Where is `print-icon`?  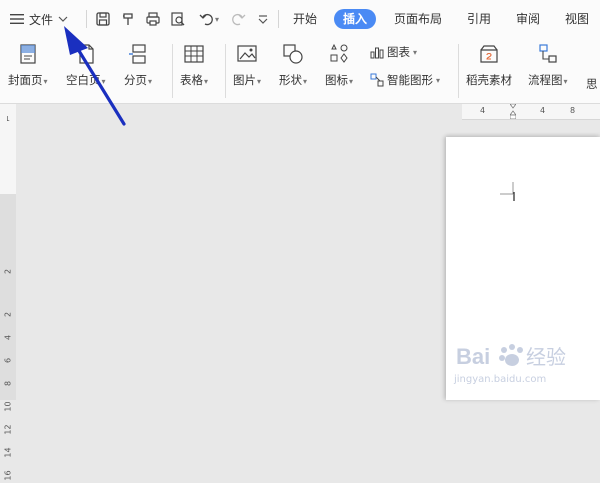 print-icon is located at coordinates (153, 19).